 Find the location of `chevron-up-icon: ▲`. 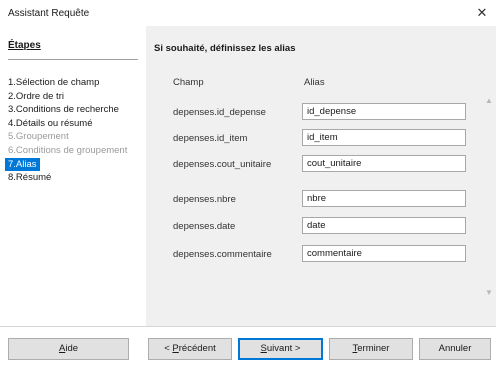

chevron-up-icon: ▲ is located at coordinates (489, 101).